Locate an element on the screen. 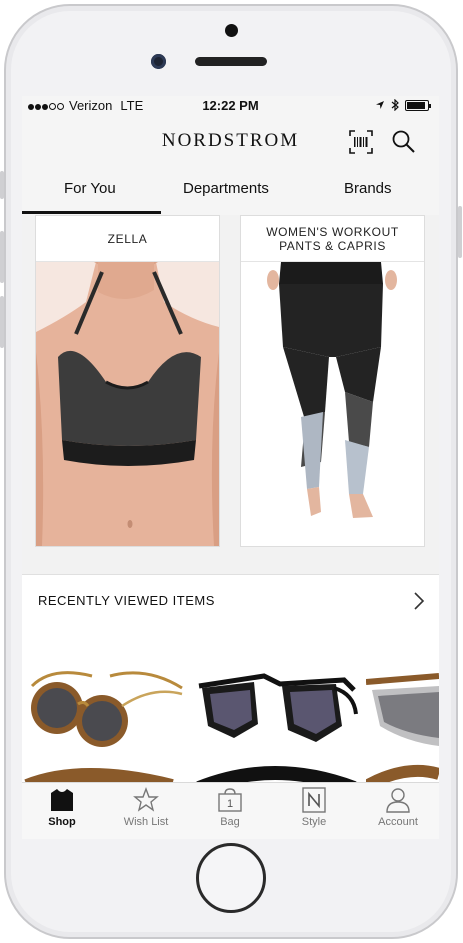 This screenshot has width=463, height=943. tab-account: Account is located at coordinates (398, 807).